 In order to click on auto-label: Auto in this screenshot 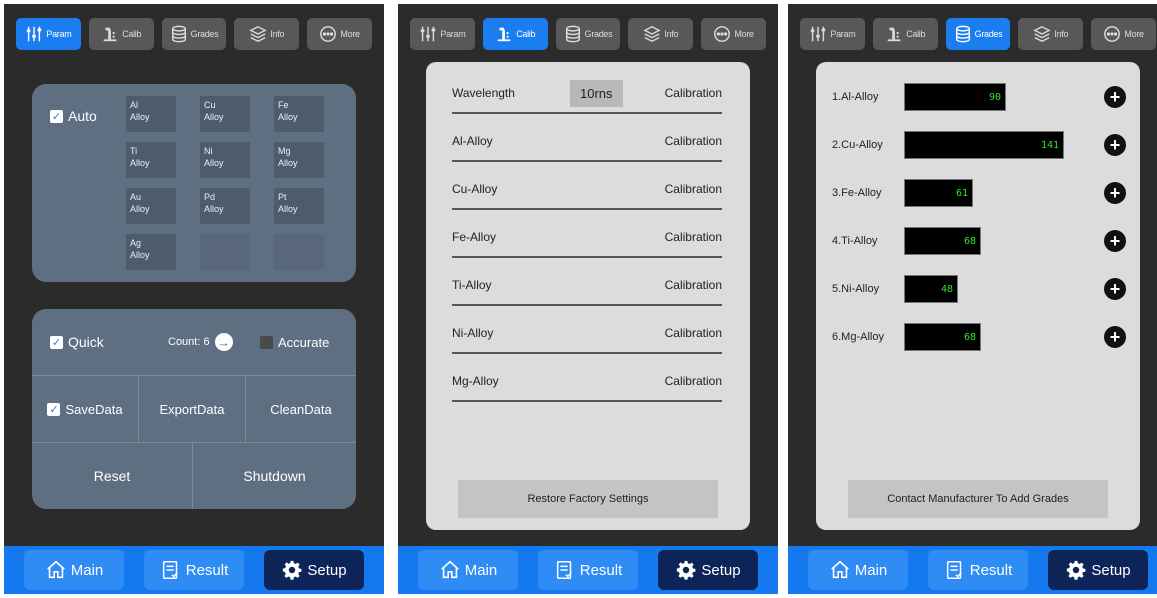, I will do `click(82, 116)`.